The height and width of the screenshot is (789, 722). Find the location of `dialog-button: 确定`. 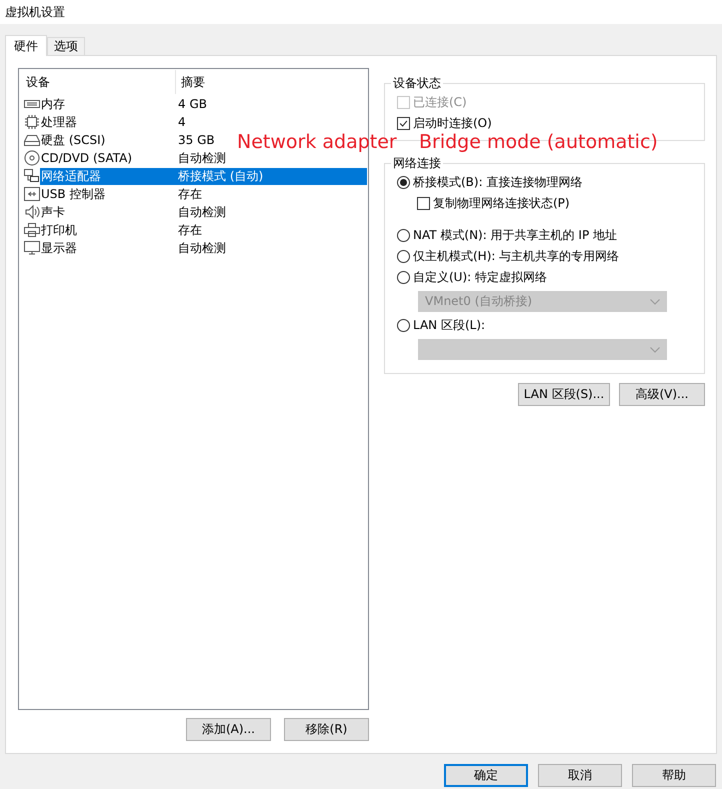

dialog-button: 确定 is located at coordinates (486, 775).